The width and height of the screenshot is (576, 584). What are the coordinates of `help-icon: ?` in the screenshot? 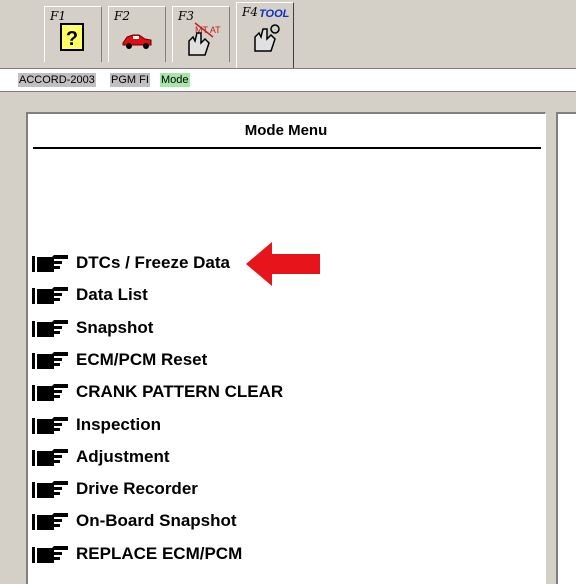 It's located at (72, 37).